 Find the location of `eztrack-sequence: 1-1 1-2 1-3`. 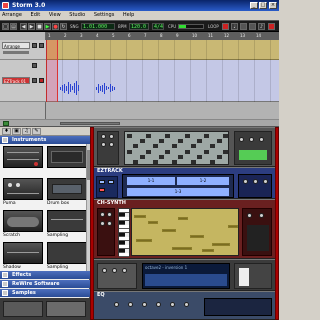

eztrack-sequence: 1-1 1-2 1-3 is located at coordinates (178, 186).